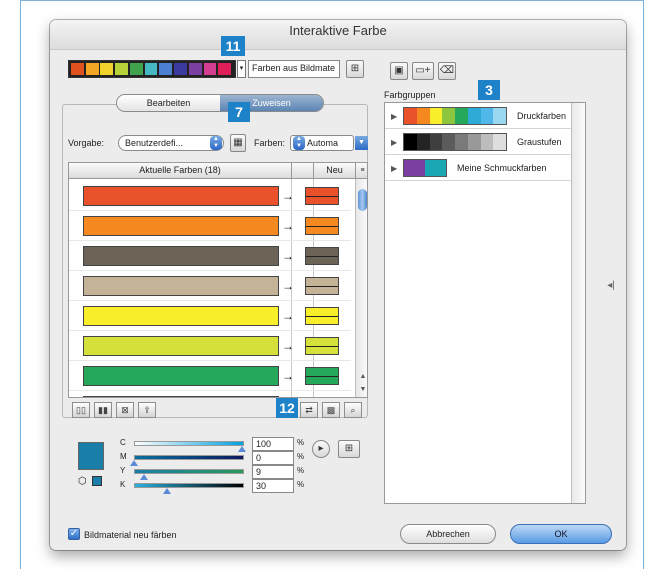 The height and width of the screenshot is (569, 664). What do you see at coordinates (168, 103) in the screenshot?
I see `tab-edit: Bearbeiten` at bounding box center [168, 103].